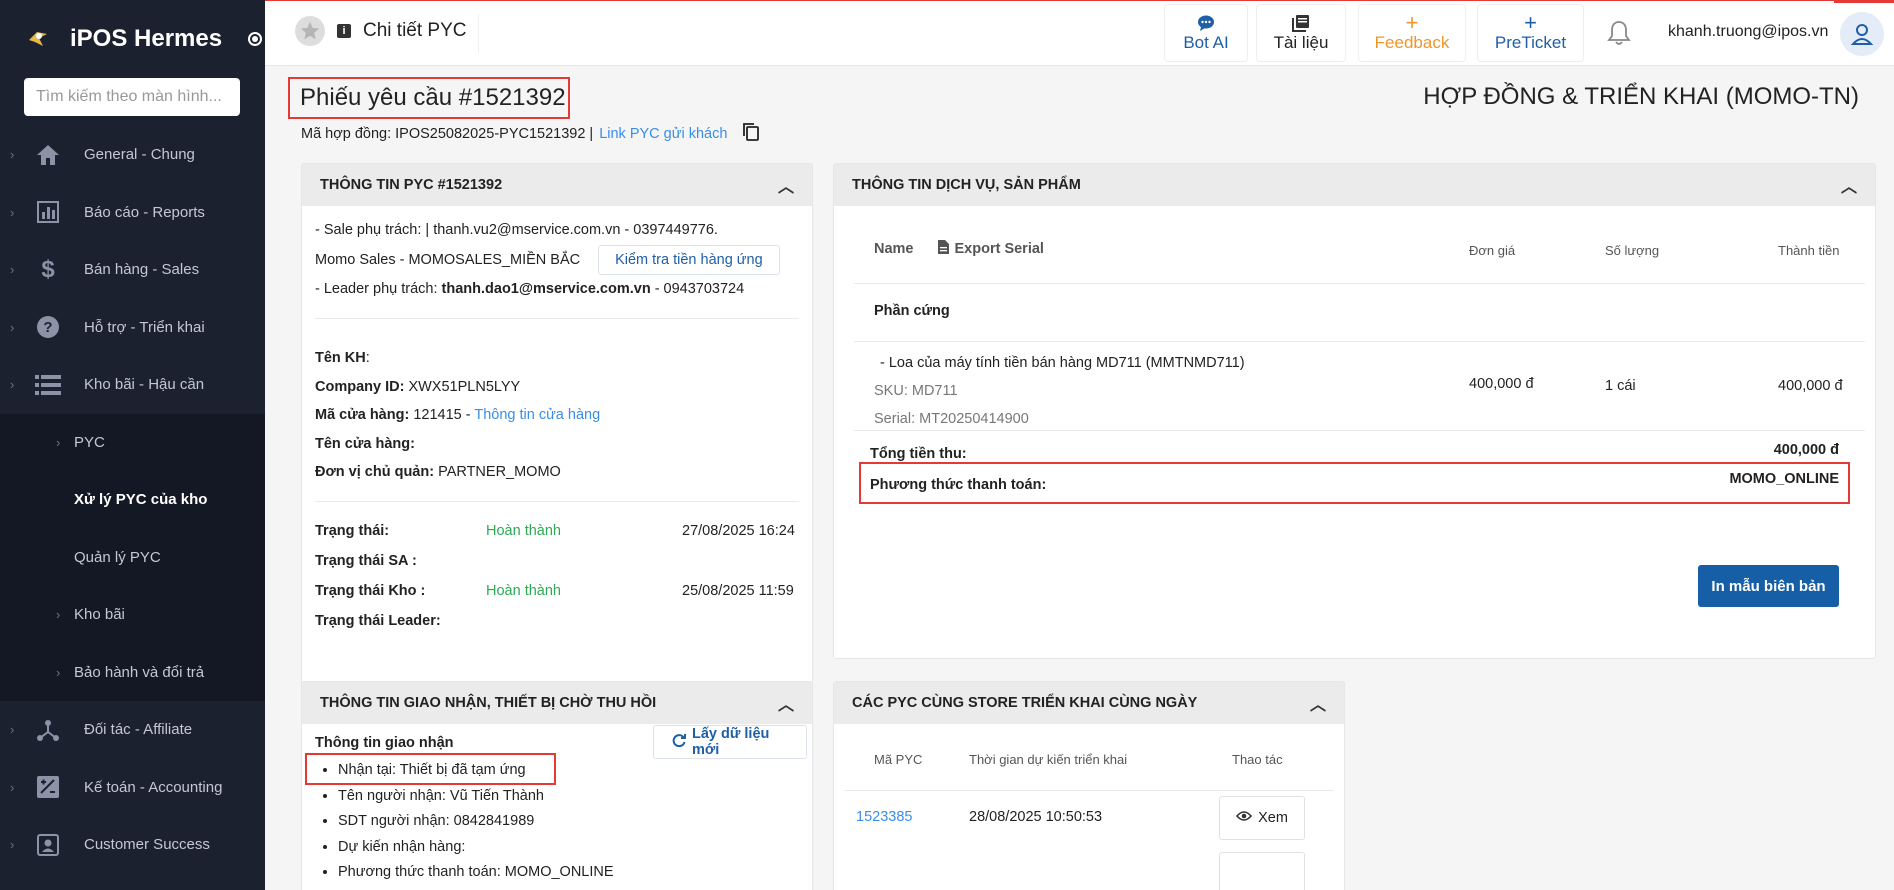  I want to click on dollar-icon: $, so click(48, 269).